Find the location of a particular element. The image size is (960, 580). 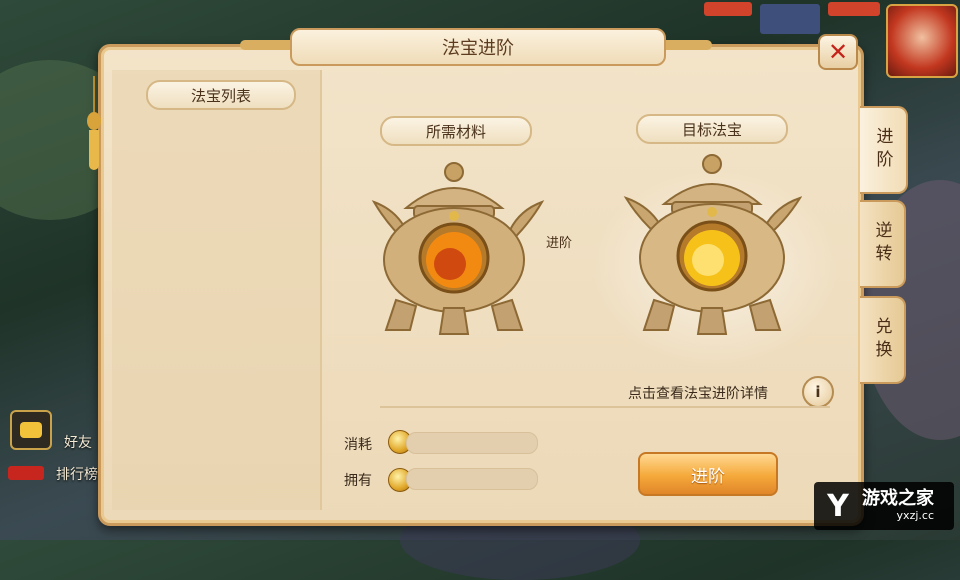

target-treasure is located at coordinates (712, 245).